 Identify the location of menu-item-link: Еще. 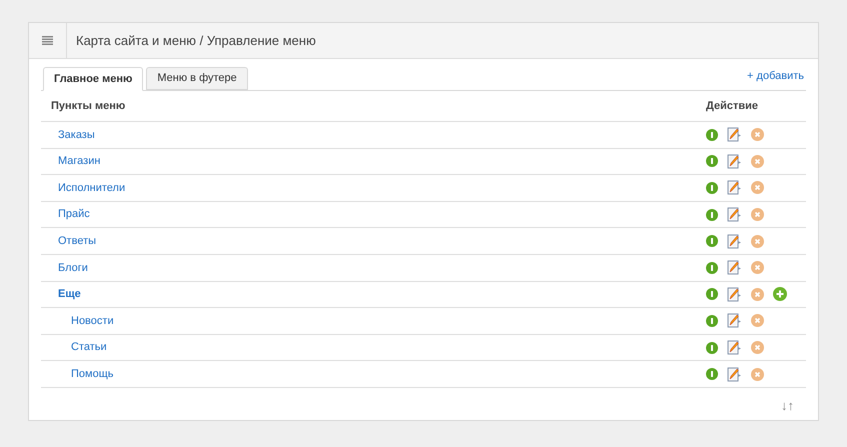
(61, 294).